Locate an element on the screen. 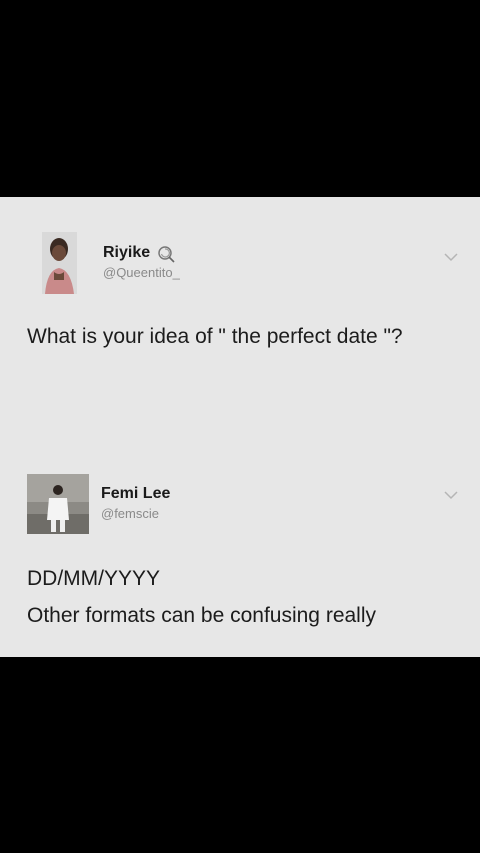 The height and width of the screenshot is (853, 480). handle: @Queentito_ is located at coordinates (141, 272).